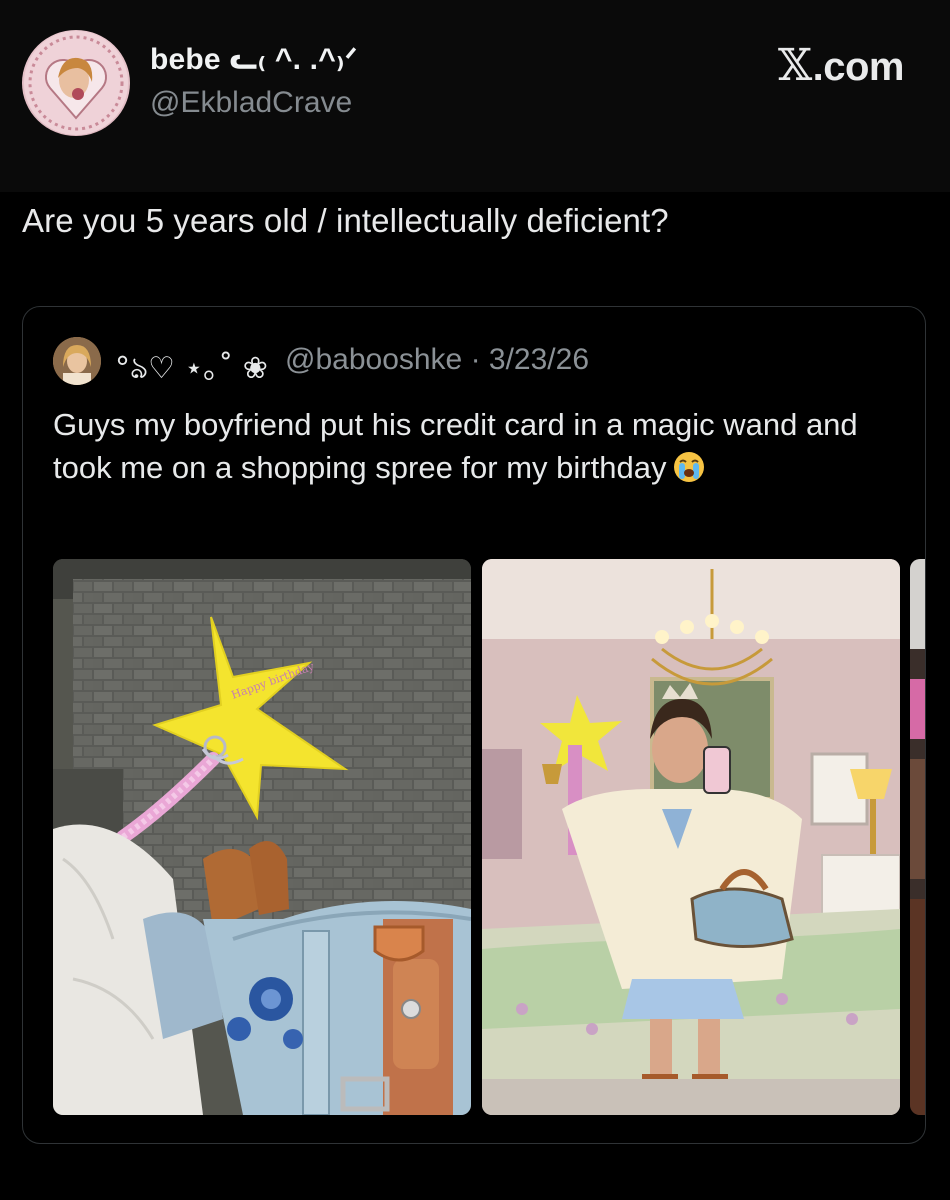 The height and width of the screenshot is (1200, 950). Describe the element at coordinates (254, 59) in the screenshot. I see `author-display-name: bebe ᓚ₍ ^. .^₎ᐟ` at that location.